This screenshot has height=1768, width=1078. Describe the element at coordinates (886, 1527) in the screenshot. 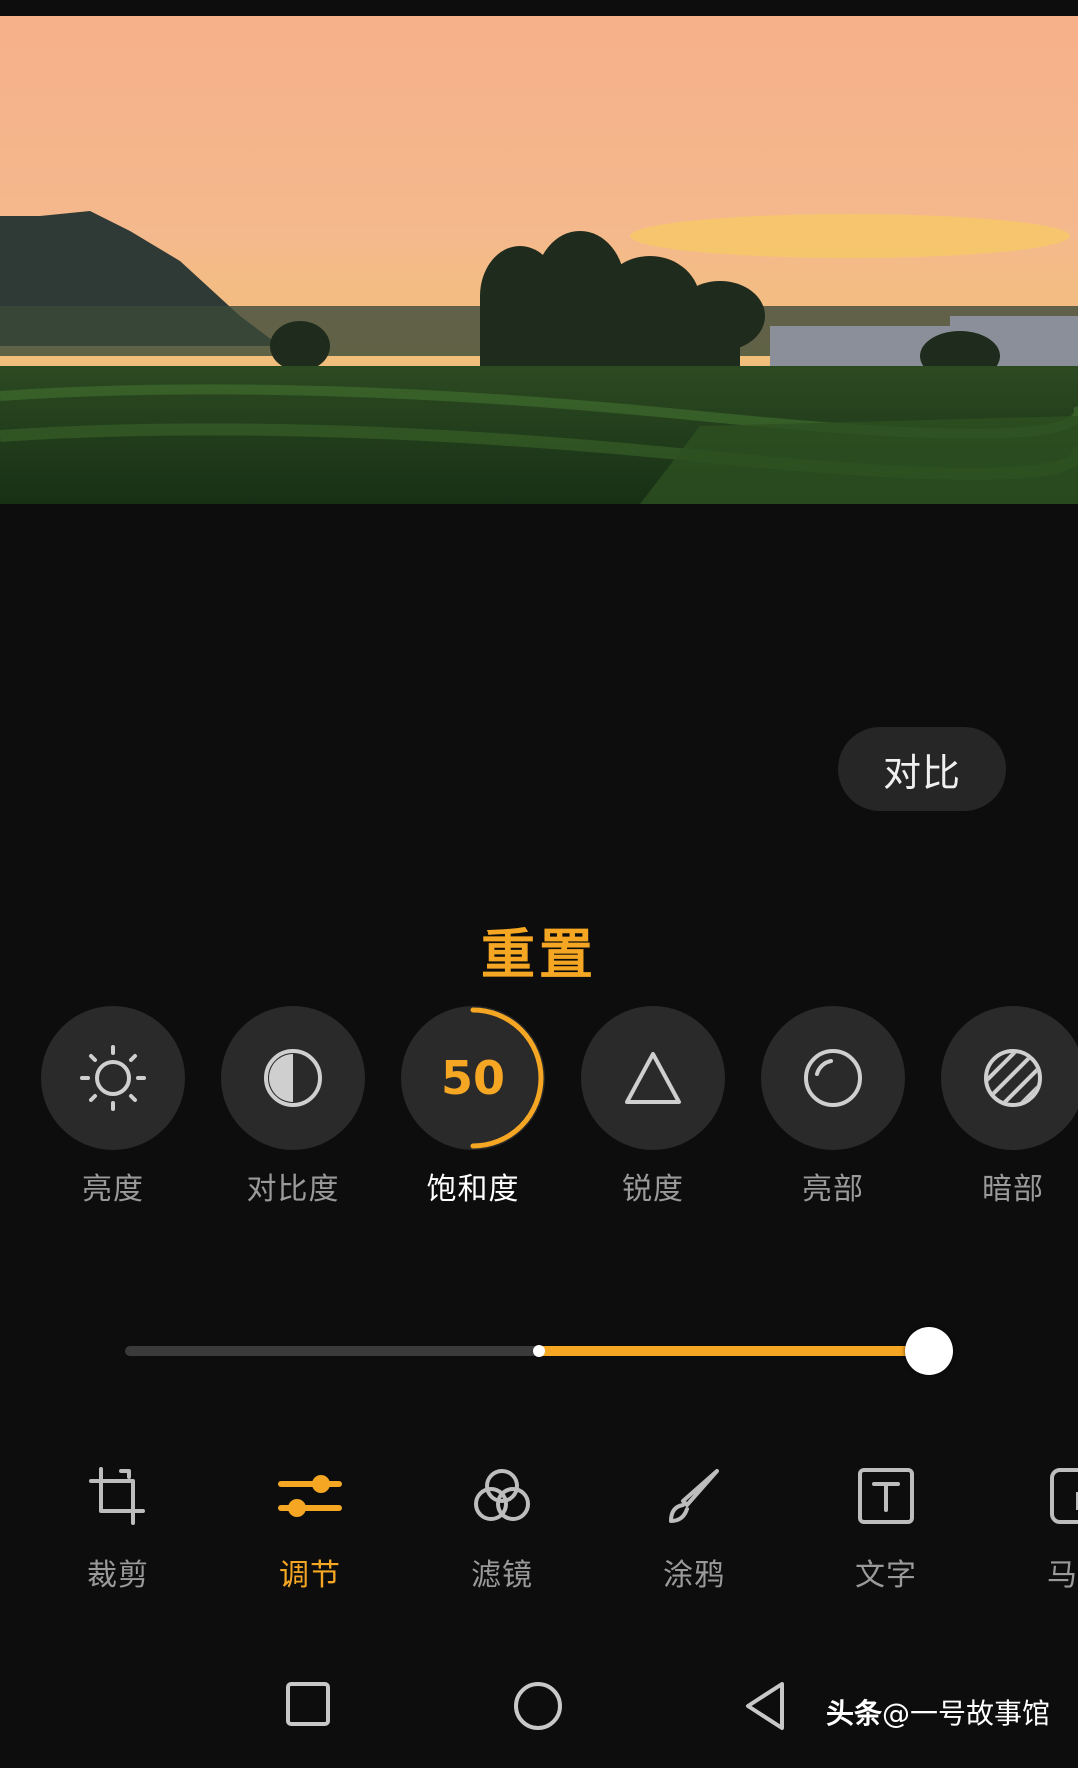

I see `nav-text: 文字` at that location.